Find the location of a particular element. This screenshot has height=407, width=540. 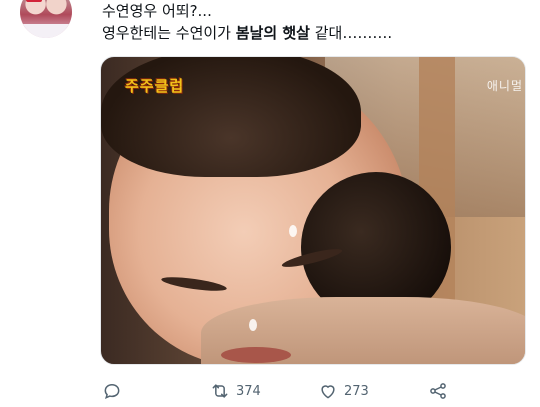

user-avatar is located at coordinates (46, 19).